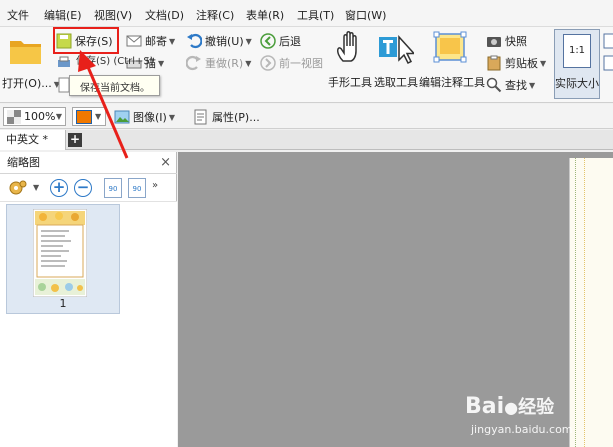  I want to click on mail-icon, so click(134, 41).